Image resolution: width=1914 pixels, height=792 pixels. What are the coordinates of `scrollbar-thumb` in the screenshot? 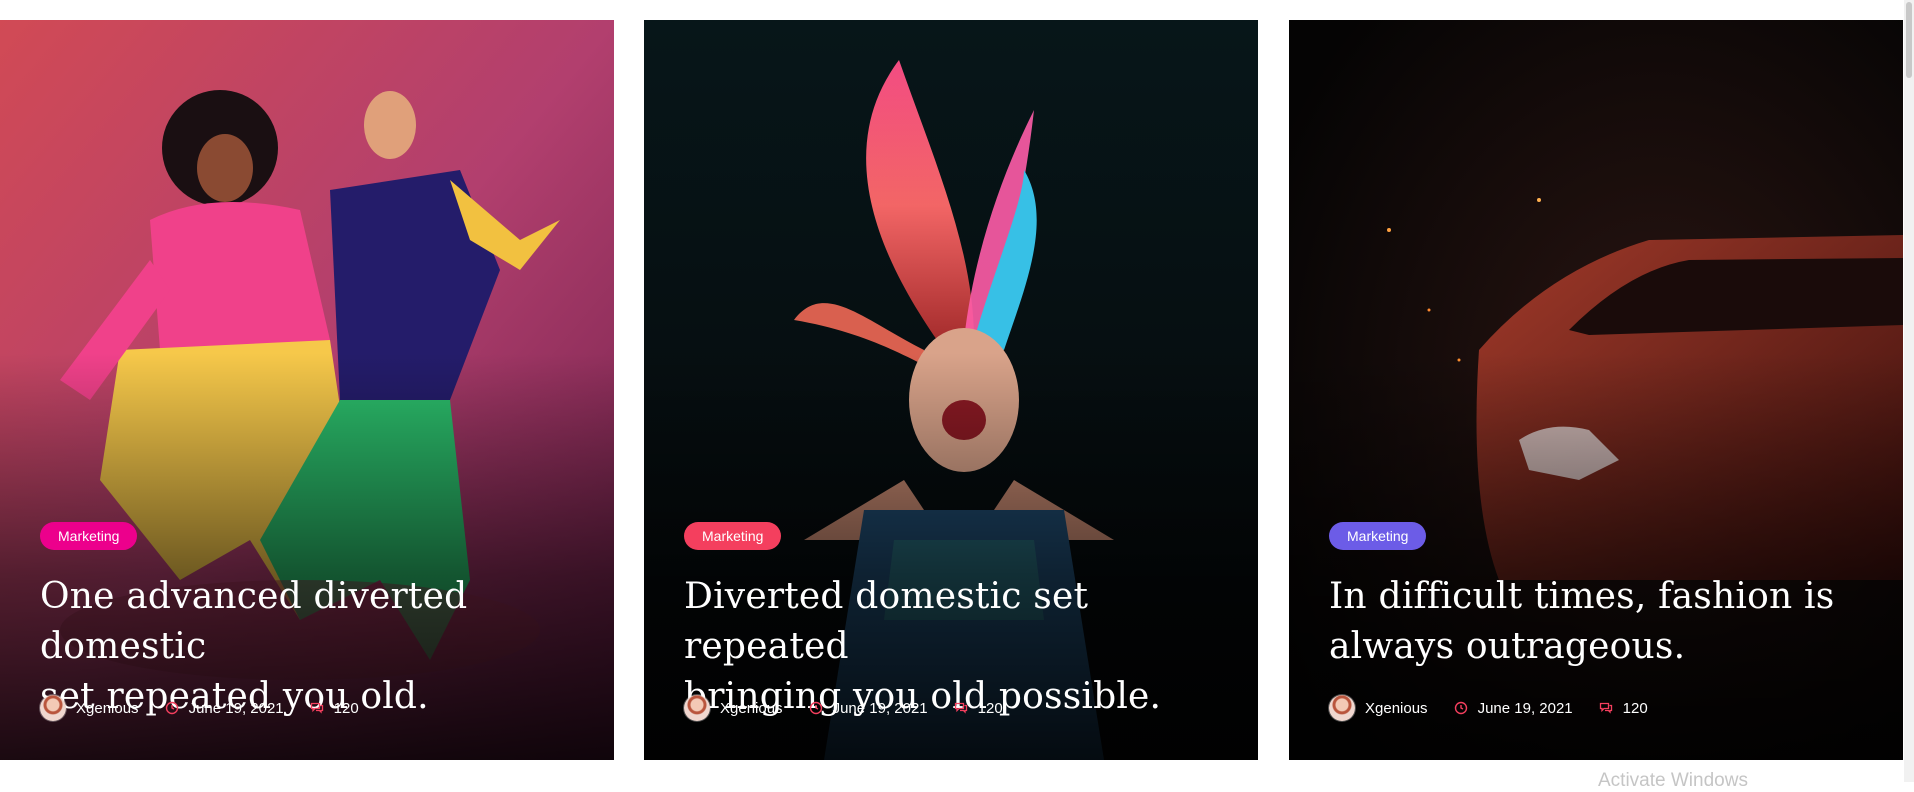 It's located at (1909, 40).